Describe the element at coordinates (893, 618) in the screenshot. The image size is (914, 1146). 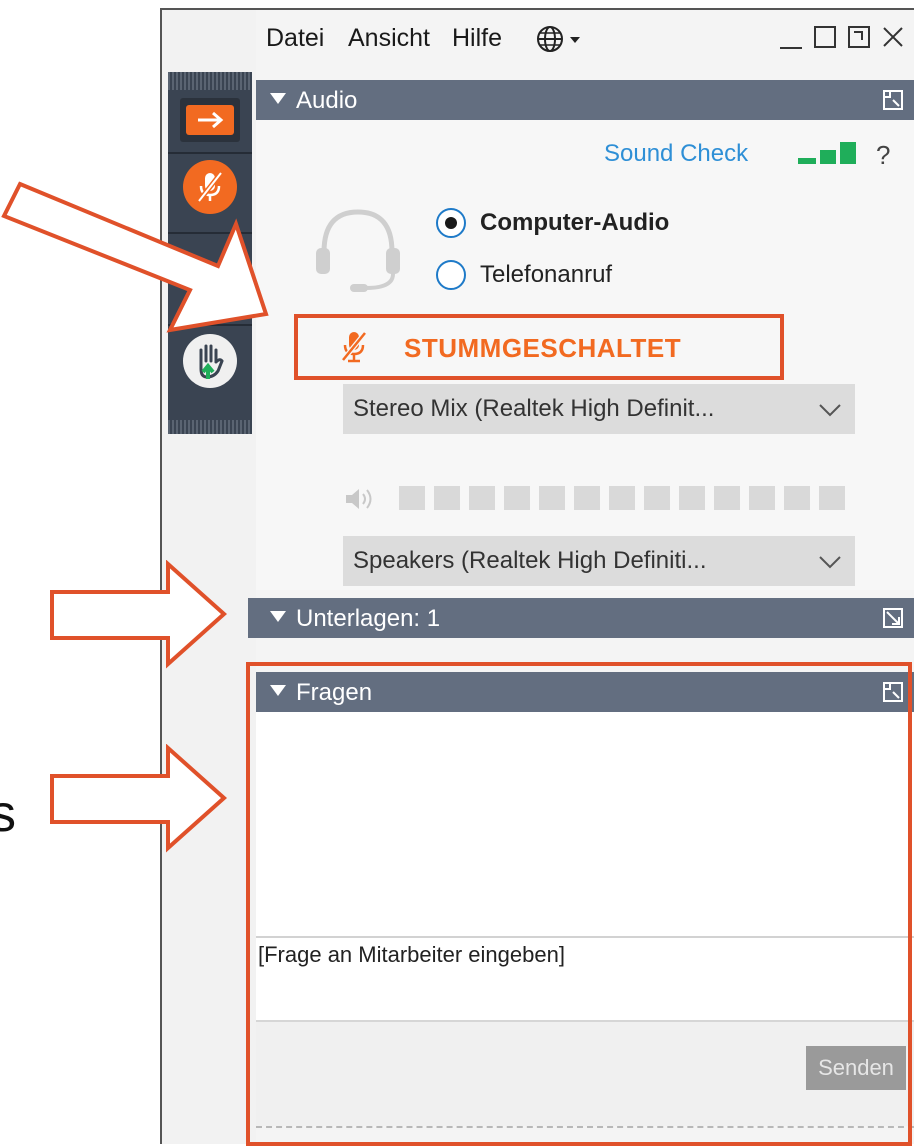
I see `expand-icon` at that location.